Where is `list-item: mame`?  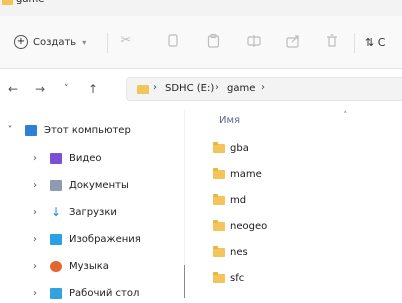
list-item: mame is located at coordinates (237, 174).